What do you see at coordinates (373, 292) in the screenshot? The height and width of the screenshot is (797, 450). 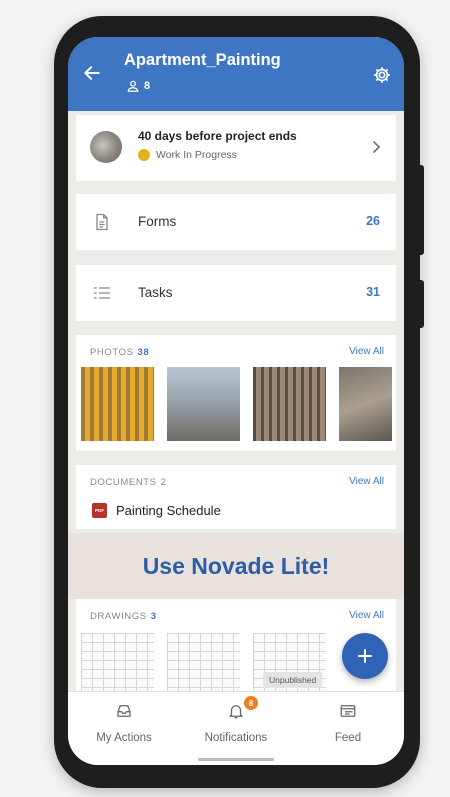 I see `tasks-count: 31` at bounding box center [373, 292].